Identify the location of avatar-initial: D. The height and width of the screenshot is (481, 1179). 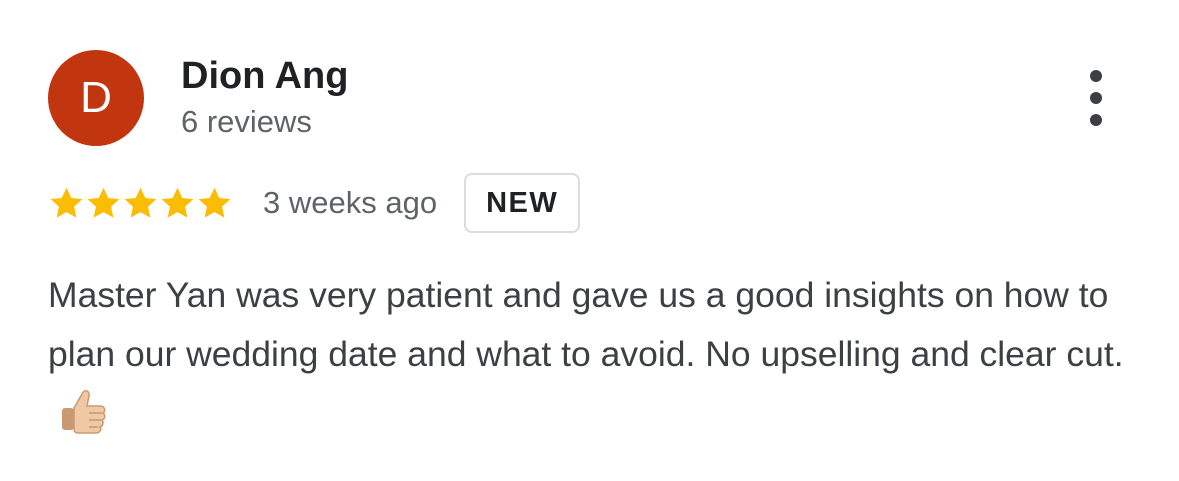
(96, 97).